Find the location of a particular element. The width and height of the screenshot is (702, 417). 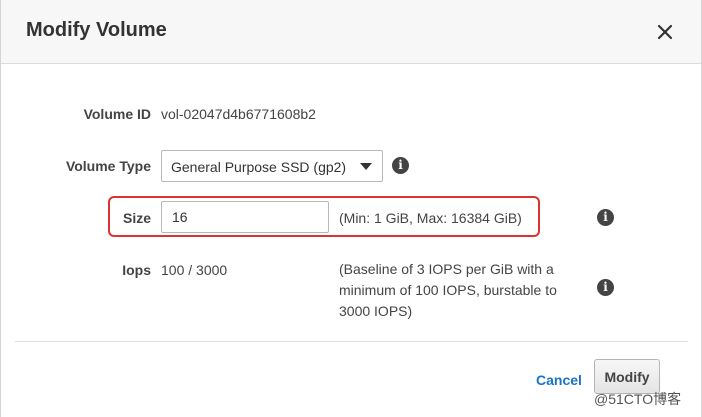

chevron-down-icon is located at coordinates (366, 166).